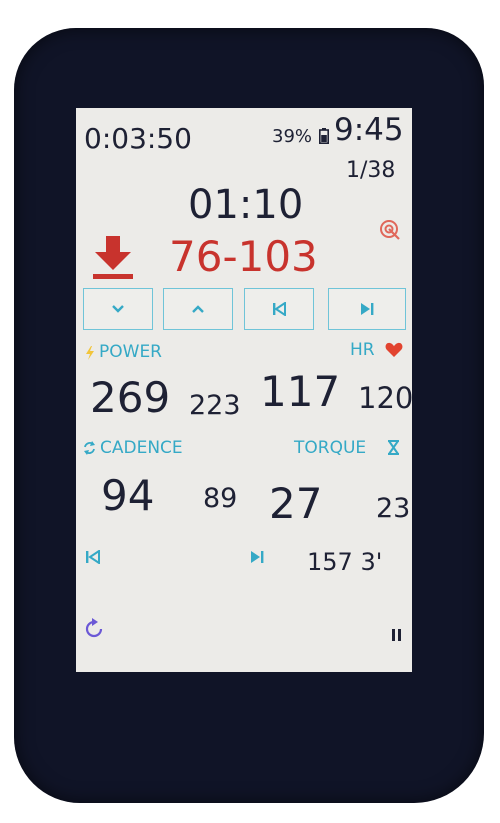 The height and width of the screenshot is (823, 500). What do you see at coordinates (397, 635) in the screenshot?
I see `pause-icon` at bounding box center [397, 635].